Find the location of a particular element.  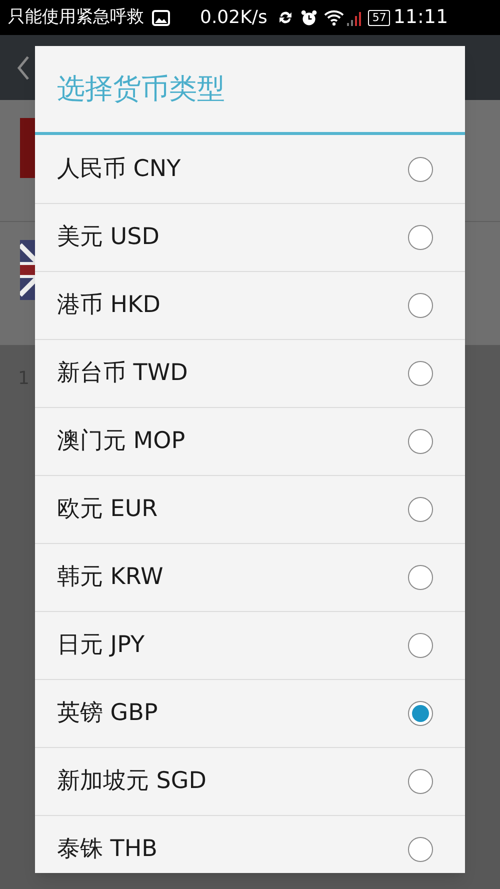

currency-option: 英镑 GBP is located at coordinates (250, 713).